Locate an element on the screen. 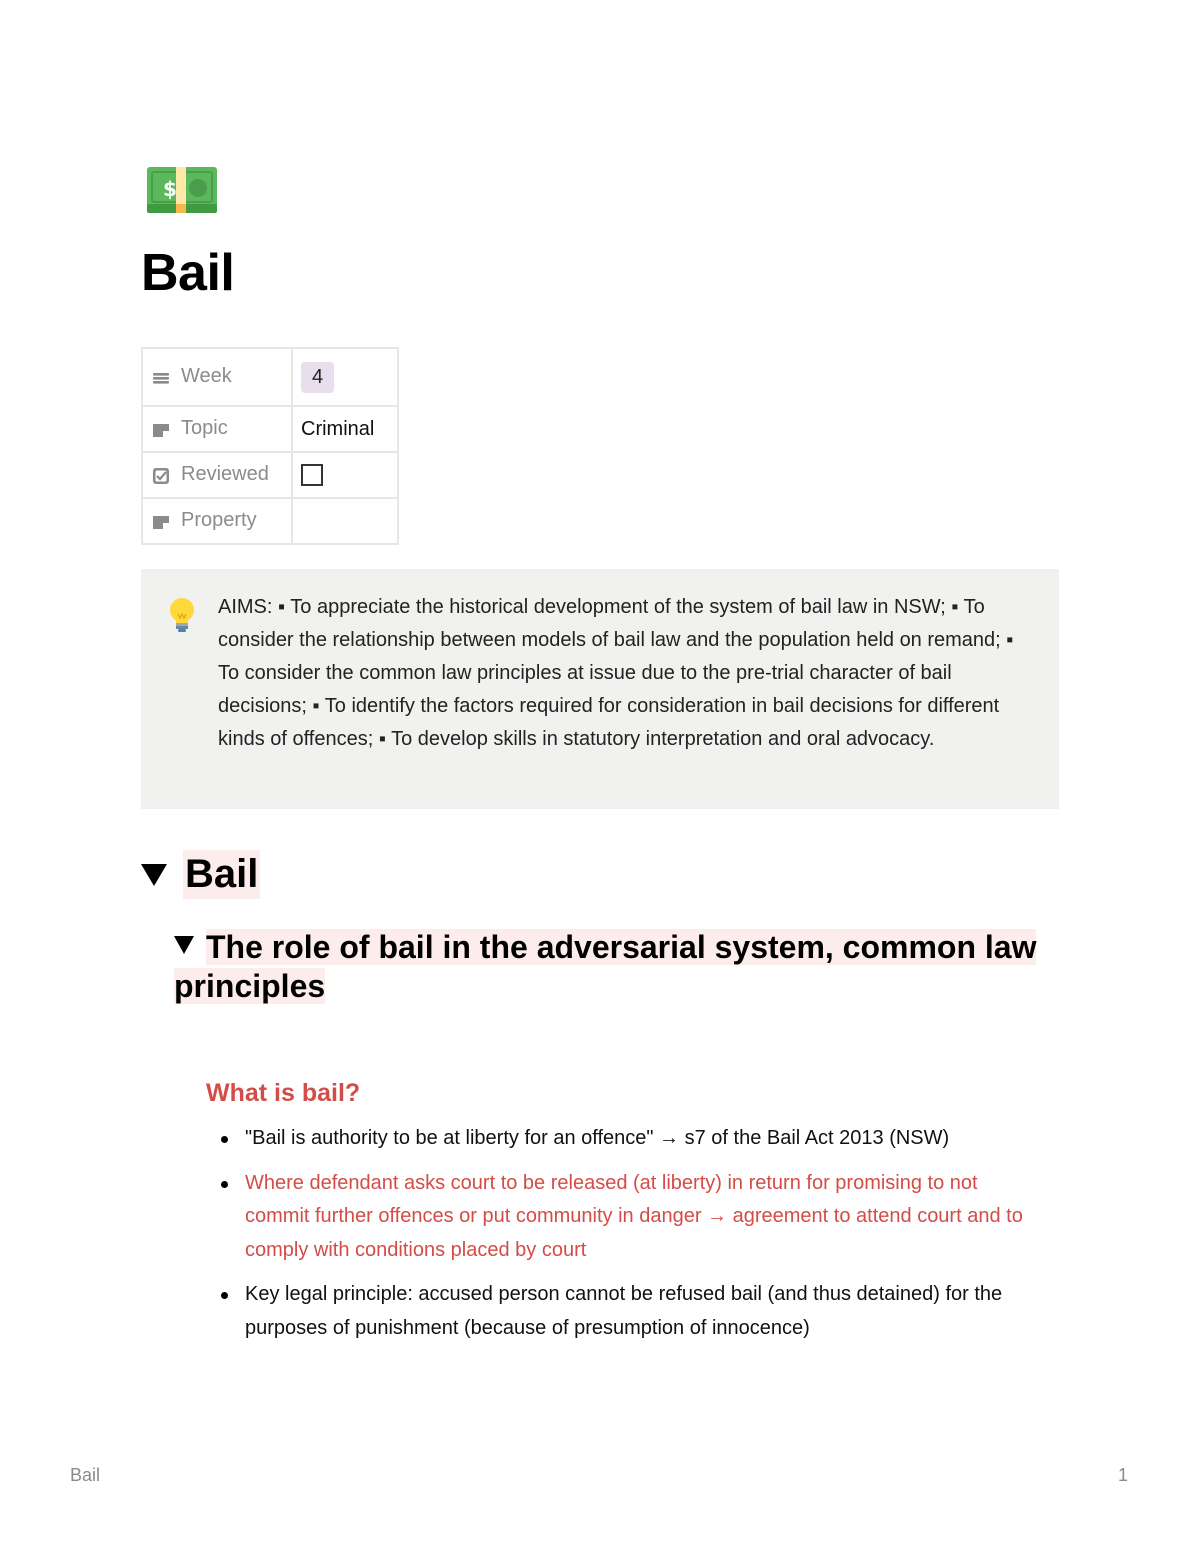 This screenshot has width=1200, height=1553. toggle-heading-bail: Bail is located at coordinates (201, 874).